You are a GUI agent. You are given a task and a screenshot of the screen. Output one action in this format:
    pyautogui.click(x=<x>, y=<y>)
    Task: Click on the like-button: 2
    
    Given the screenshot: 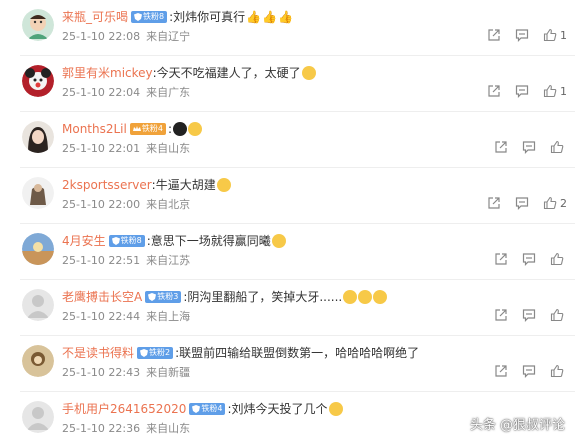 What is the action you would take?
    pyautogui.click(x=555, y=203)
    